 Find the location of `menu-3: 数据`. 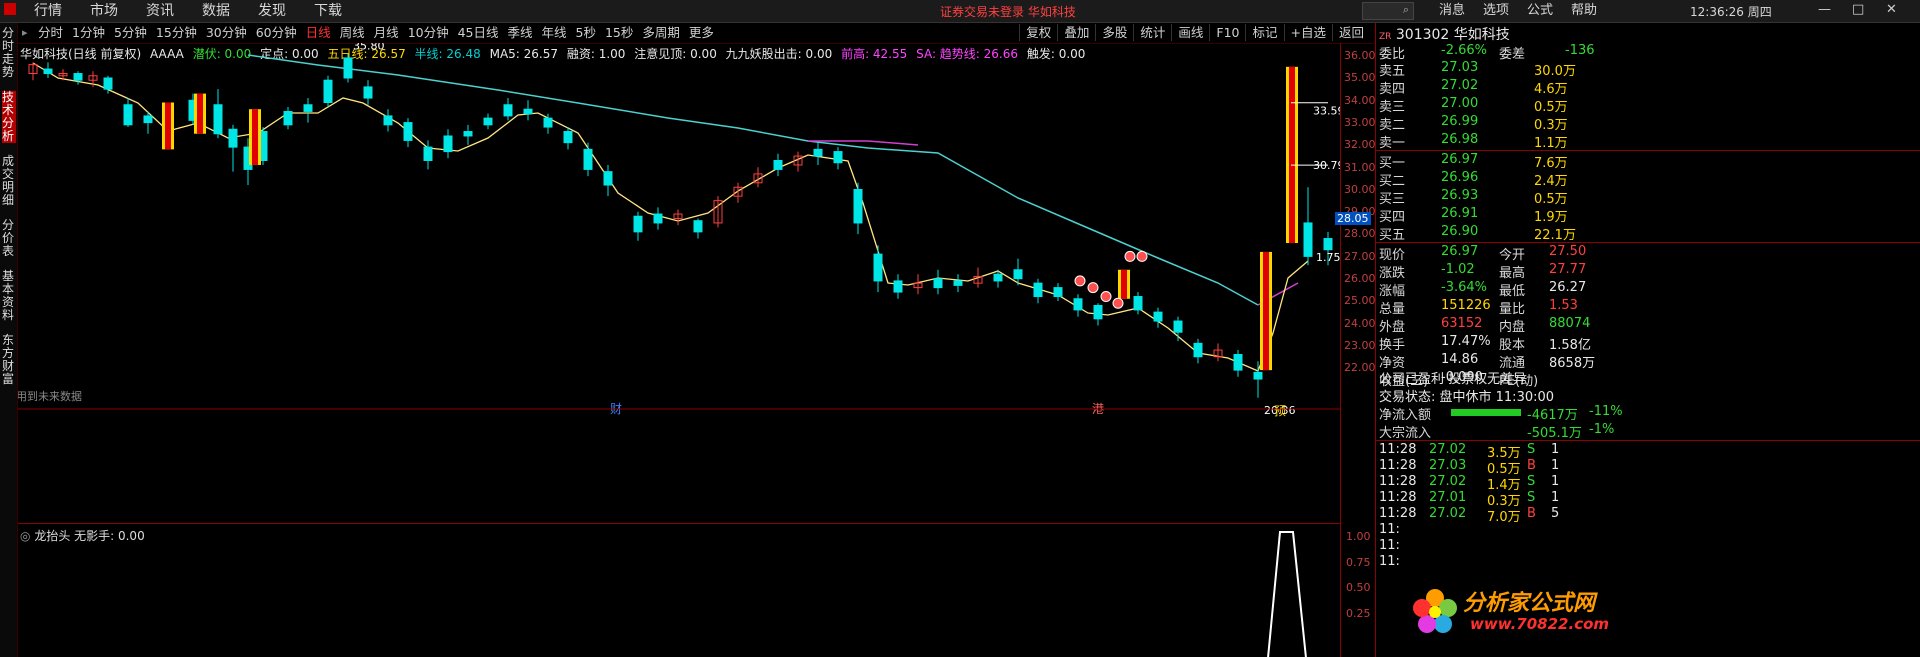

menu-3: 数据 is located at coordinates (216, 11).